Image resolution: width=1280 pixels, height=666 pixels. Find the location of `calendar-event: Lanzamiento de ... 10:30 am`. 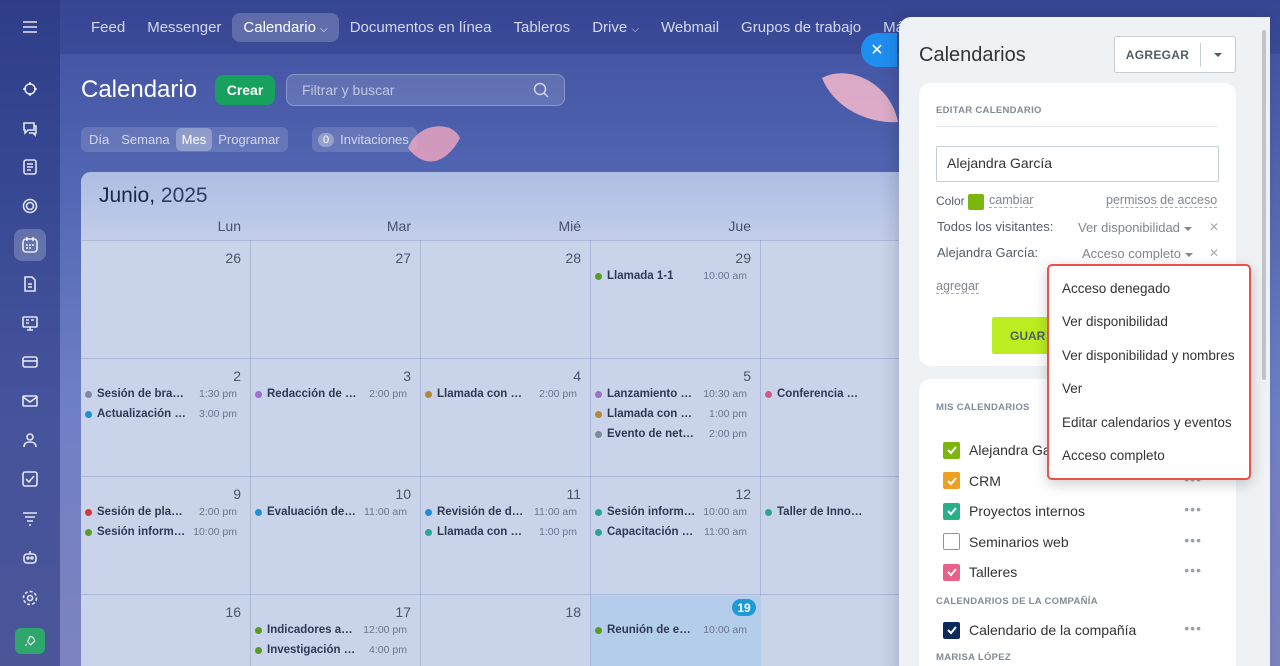

calendar-event: Lanzamiento de ... 10:30 am is located at coordinates (675, 394).